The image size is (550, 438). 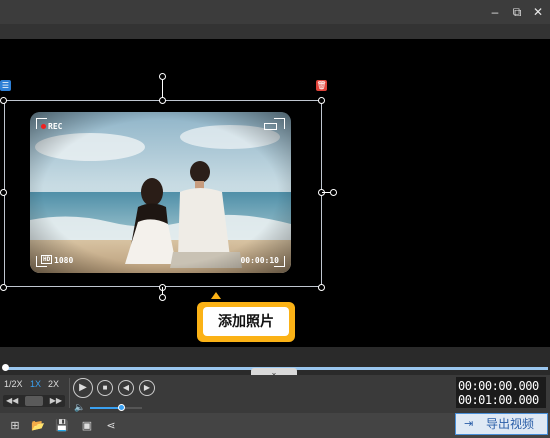 What do you see at coordinates (69, 393) in the screenshot?
I see `divider` at bounding box center [69, 393].